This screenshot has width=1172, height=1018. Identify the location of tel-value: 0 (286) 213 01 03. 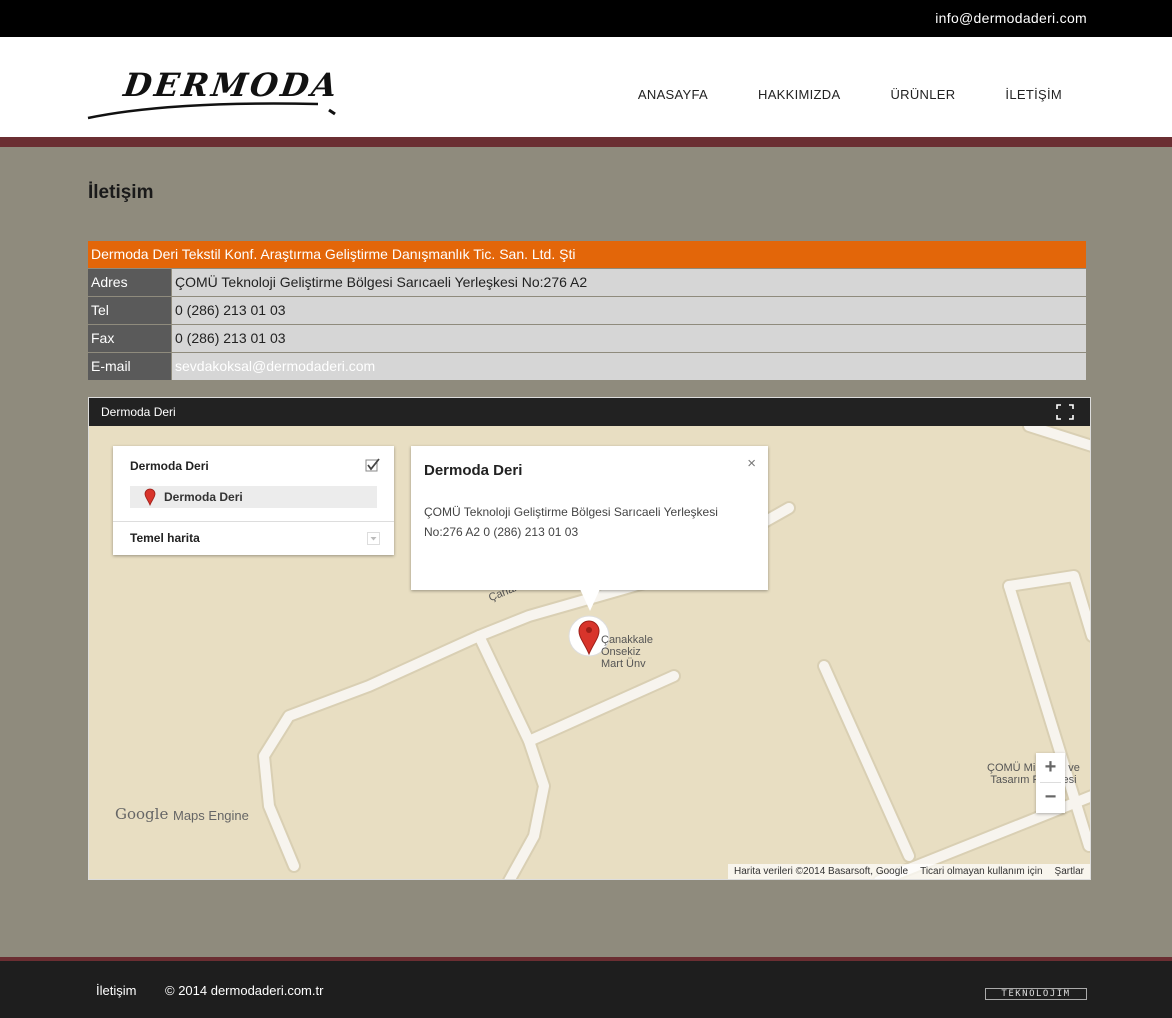
(629, 310).